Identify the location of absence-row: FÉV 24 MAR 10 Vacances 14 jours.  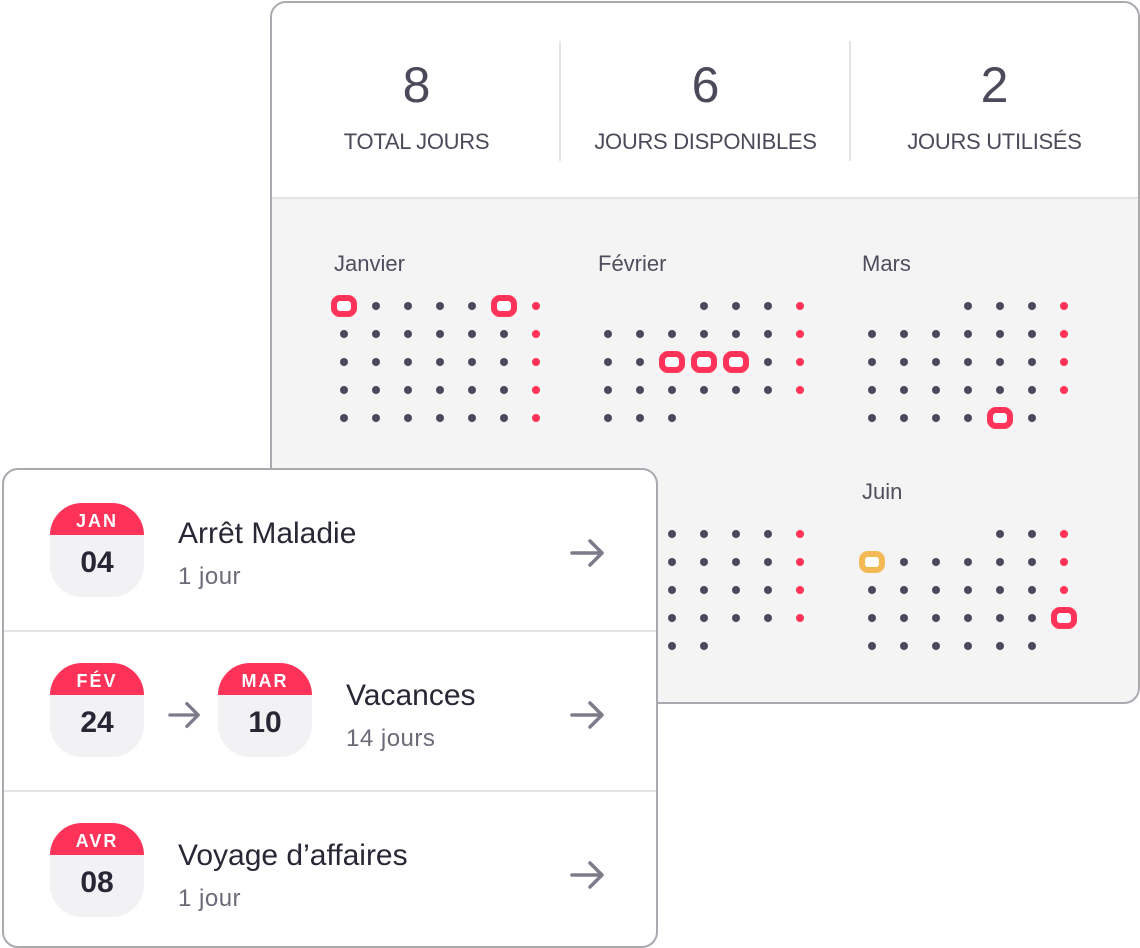
(330, 711).